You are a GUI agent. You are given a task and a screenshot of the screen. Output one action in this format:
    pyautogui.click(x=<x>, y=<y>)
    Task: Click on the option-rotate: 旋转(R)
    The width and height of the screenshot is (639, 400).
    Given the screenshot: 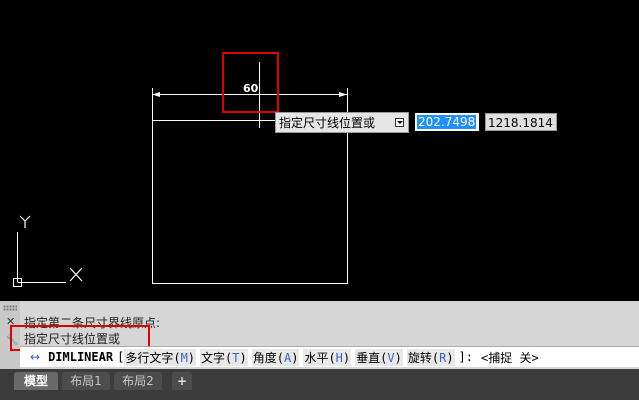 What is the action you would take?
    pyautogui.click(x=430, y=357)
    